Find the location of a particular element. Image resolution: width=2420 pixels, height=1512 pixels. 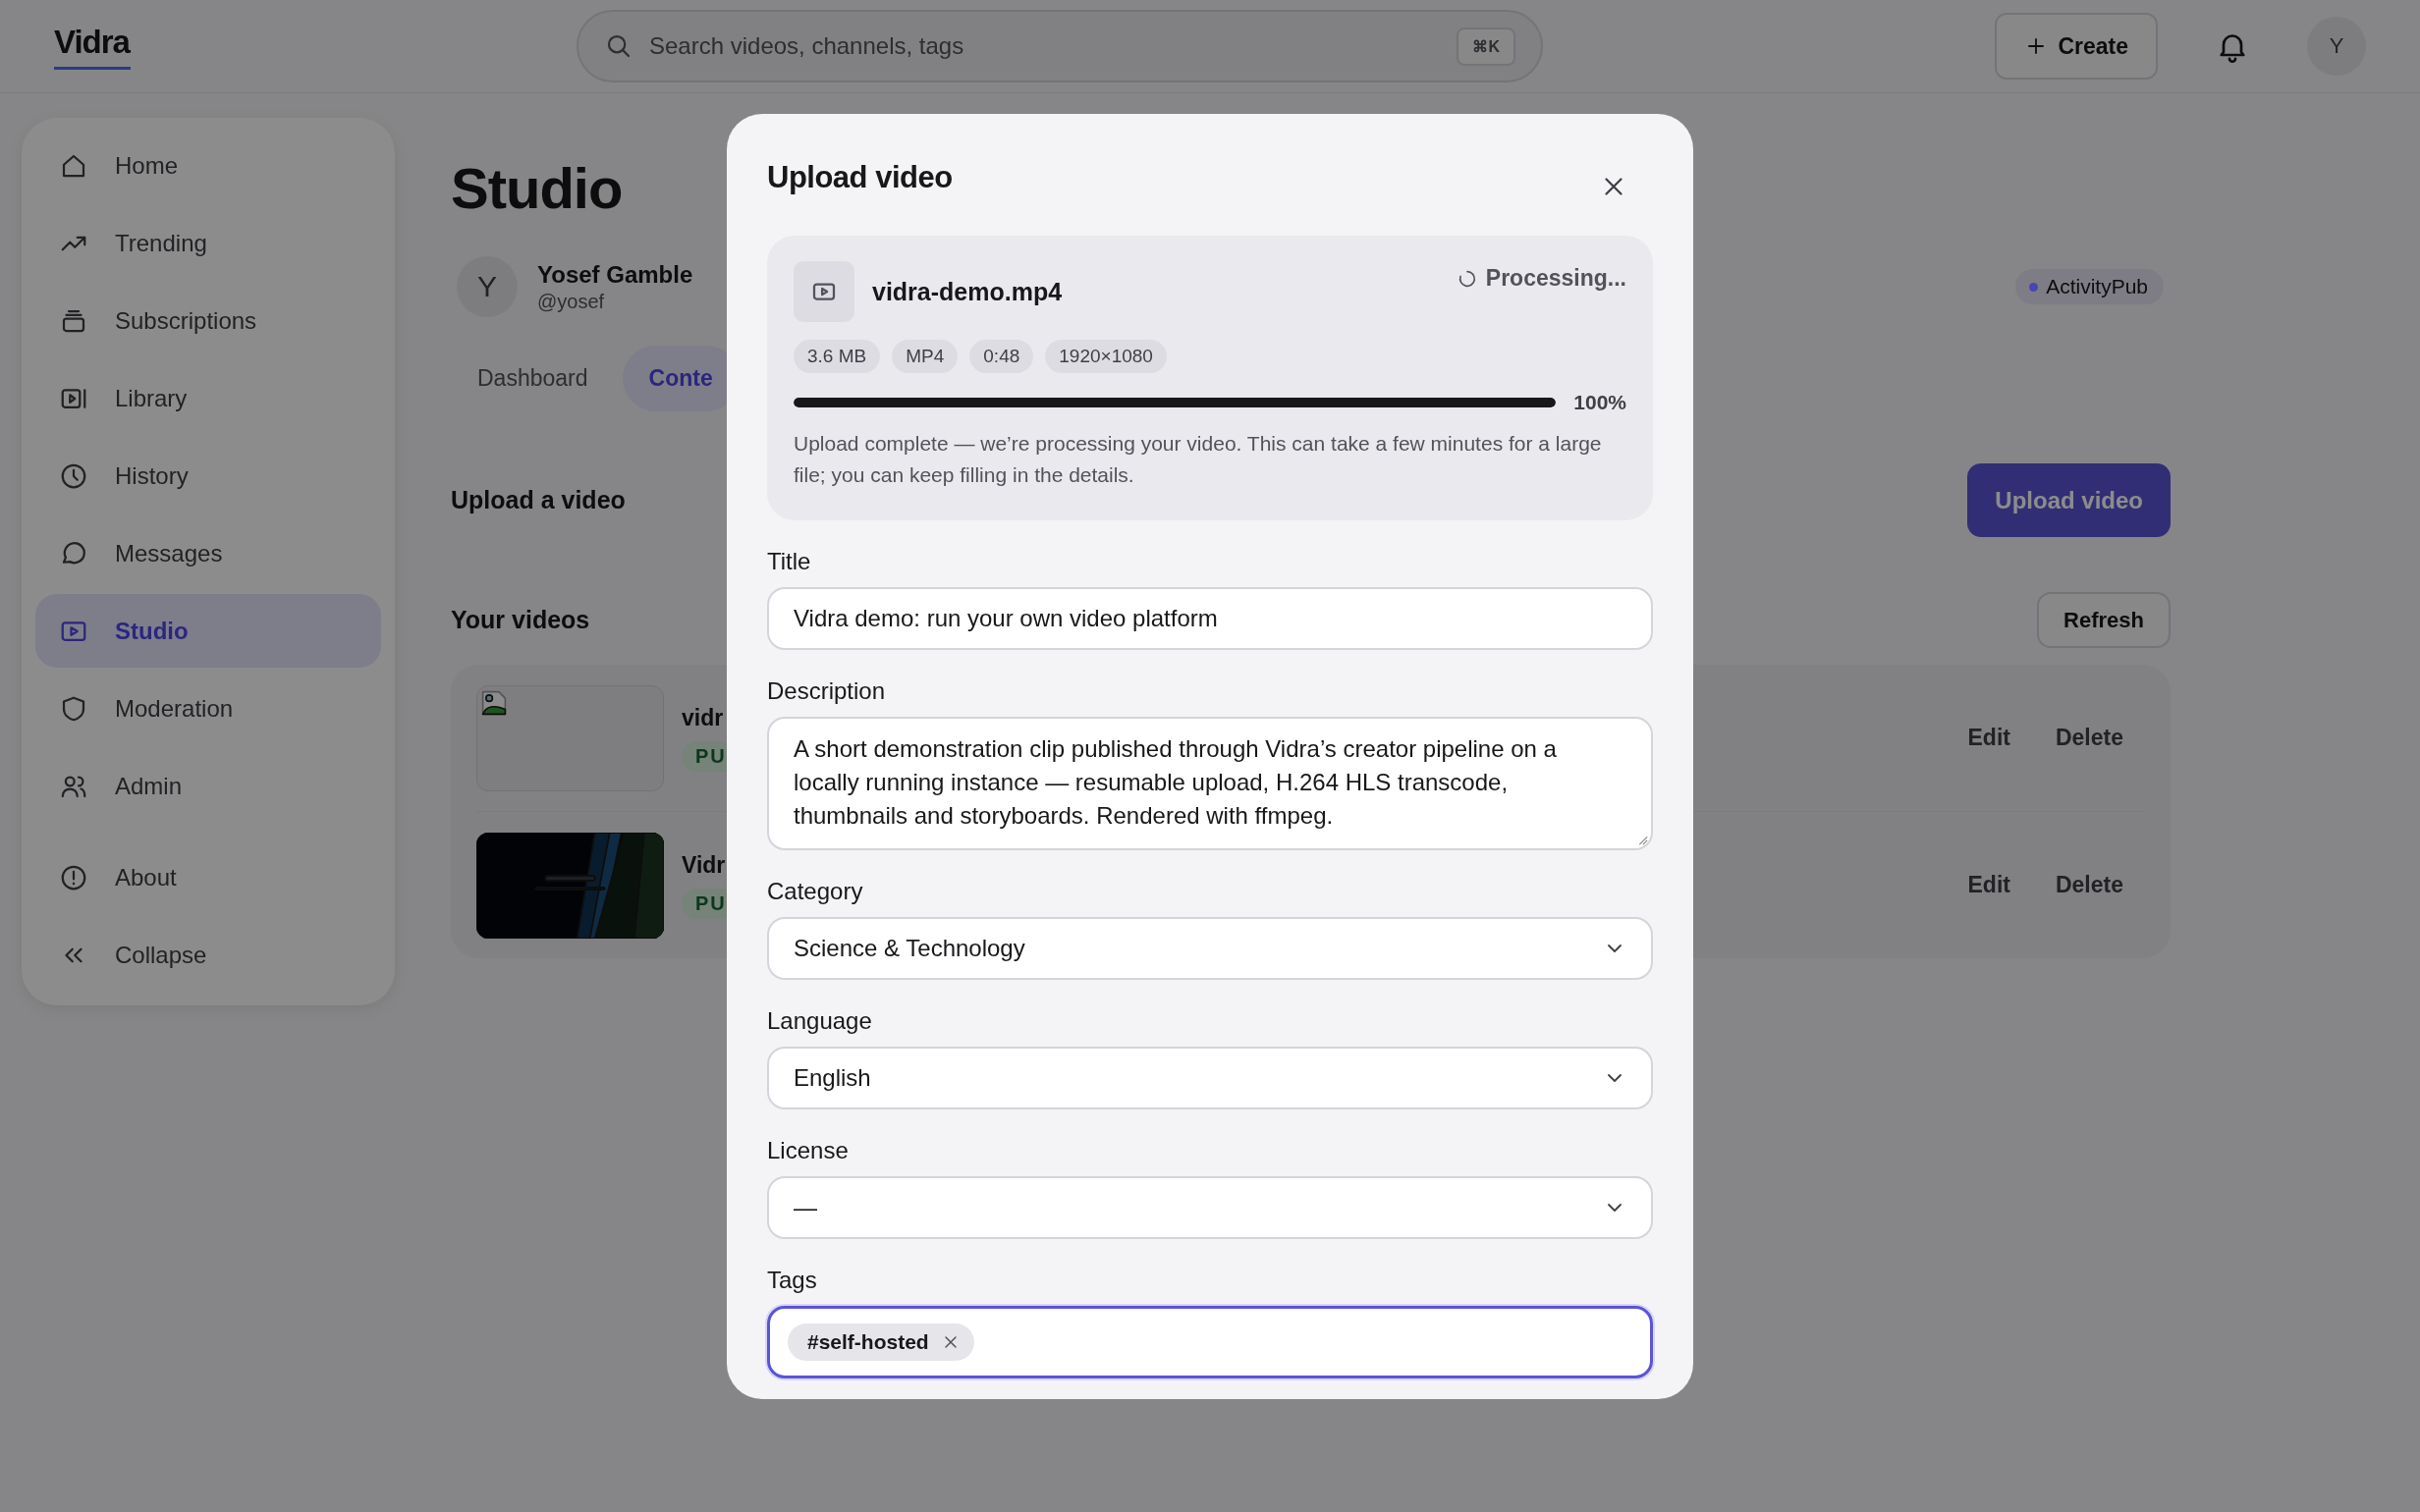

file-name: vidra-demo.mp4 is located at coordinates (967, 291).